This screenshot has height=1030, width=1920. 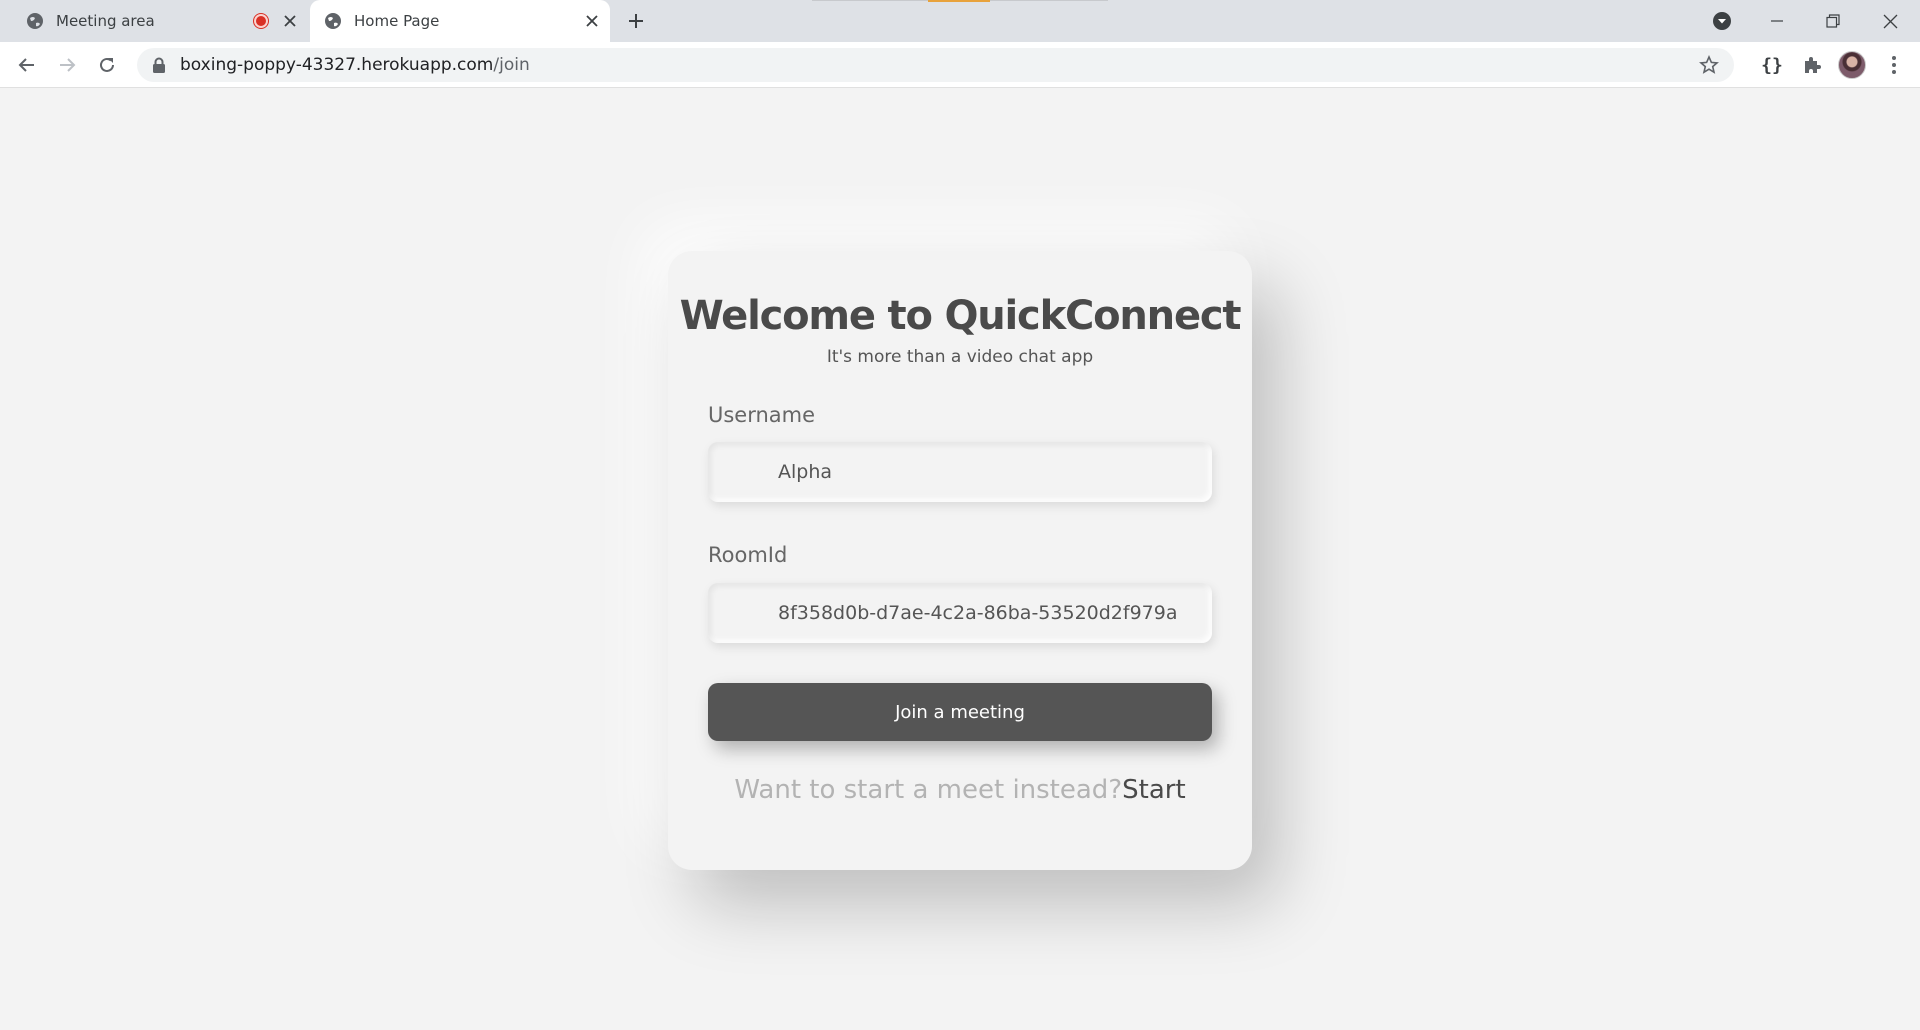 What do you see at coordinates (960, 712) in the screenshot?
I see `join-meeting-button: Join a meeting` at bounding box center [960, 712].